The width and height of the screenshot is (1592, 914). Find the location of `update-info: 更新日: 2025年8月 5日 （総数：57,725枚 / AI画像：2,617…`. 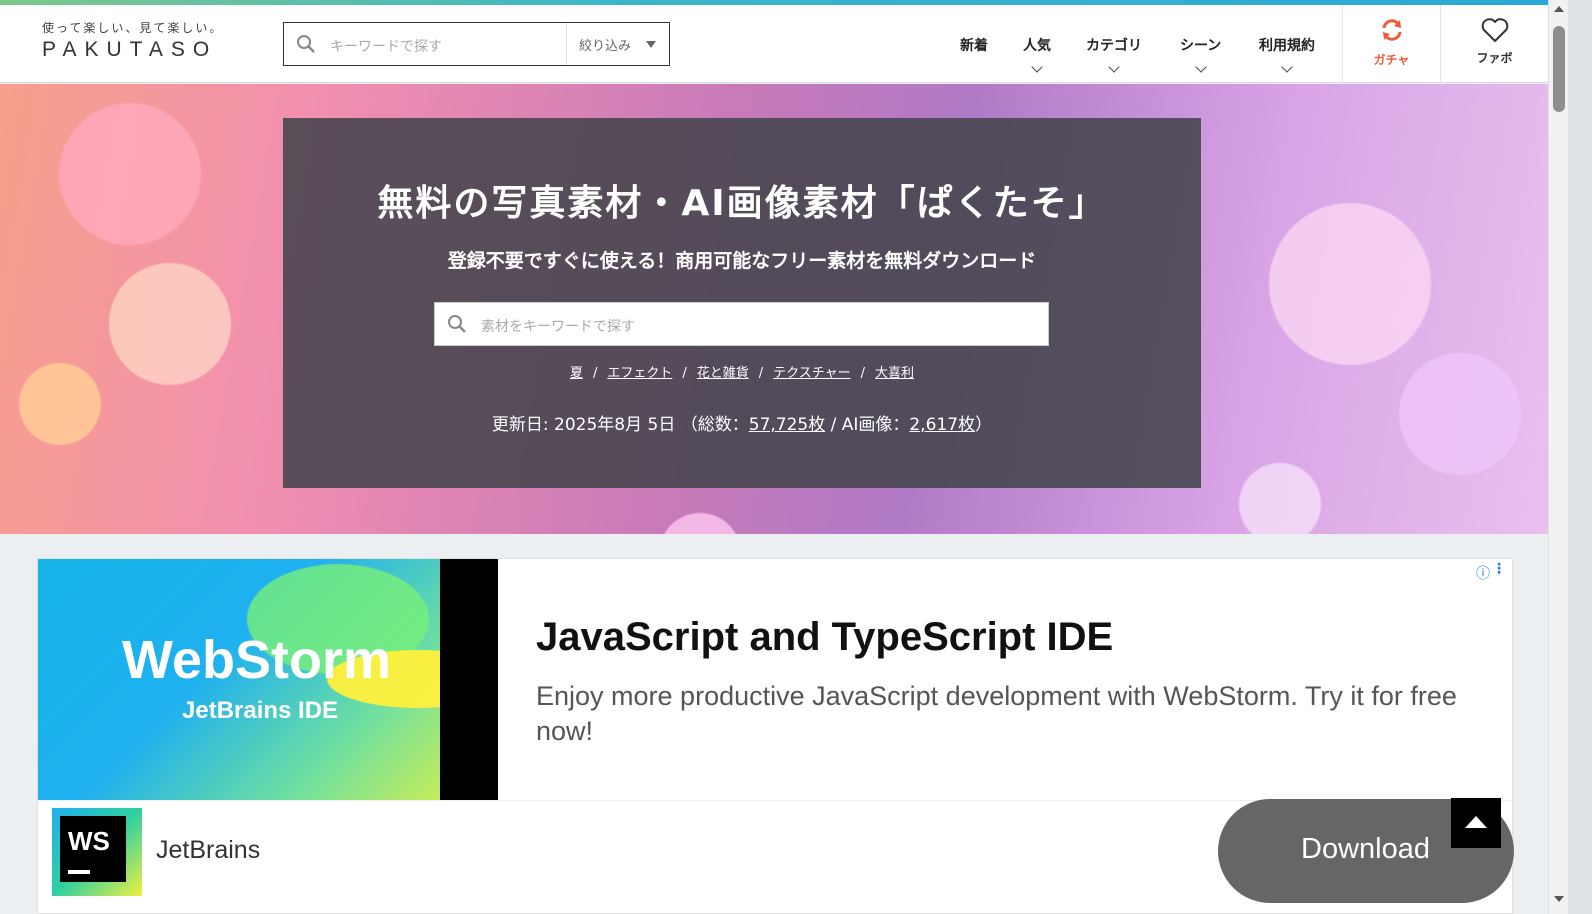

update-info: 更新日: 2025年8月 5日 （総数：57,725枚 / AI画像：2,617… is located at coordinates (742, 422).